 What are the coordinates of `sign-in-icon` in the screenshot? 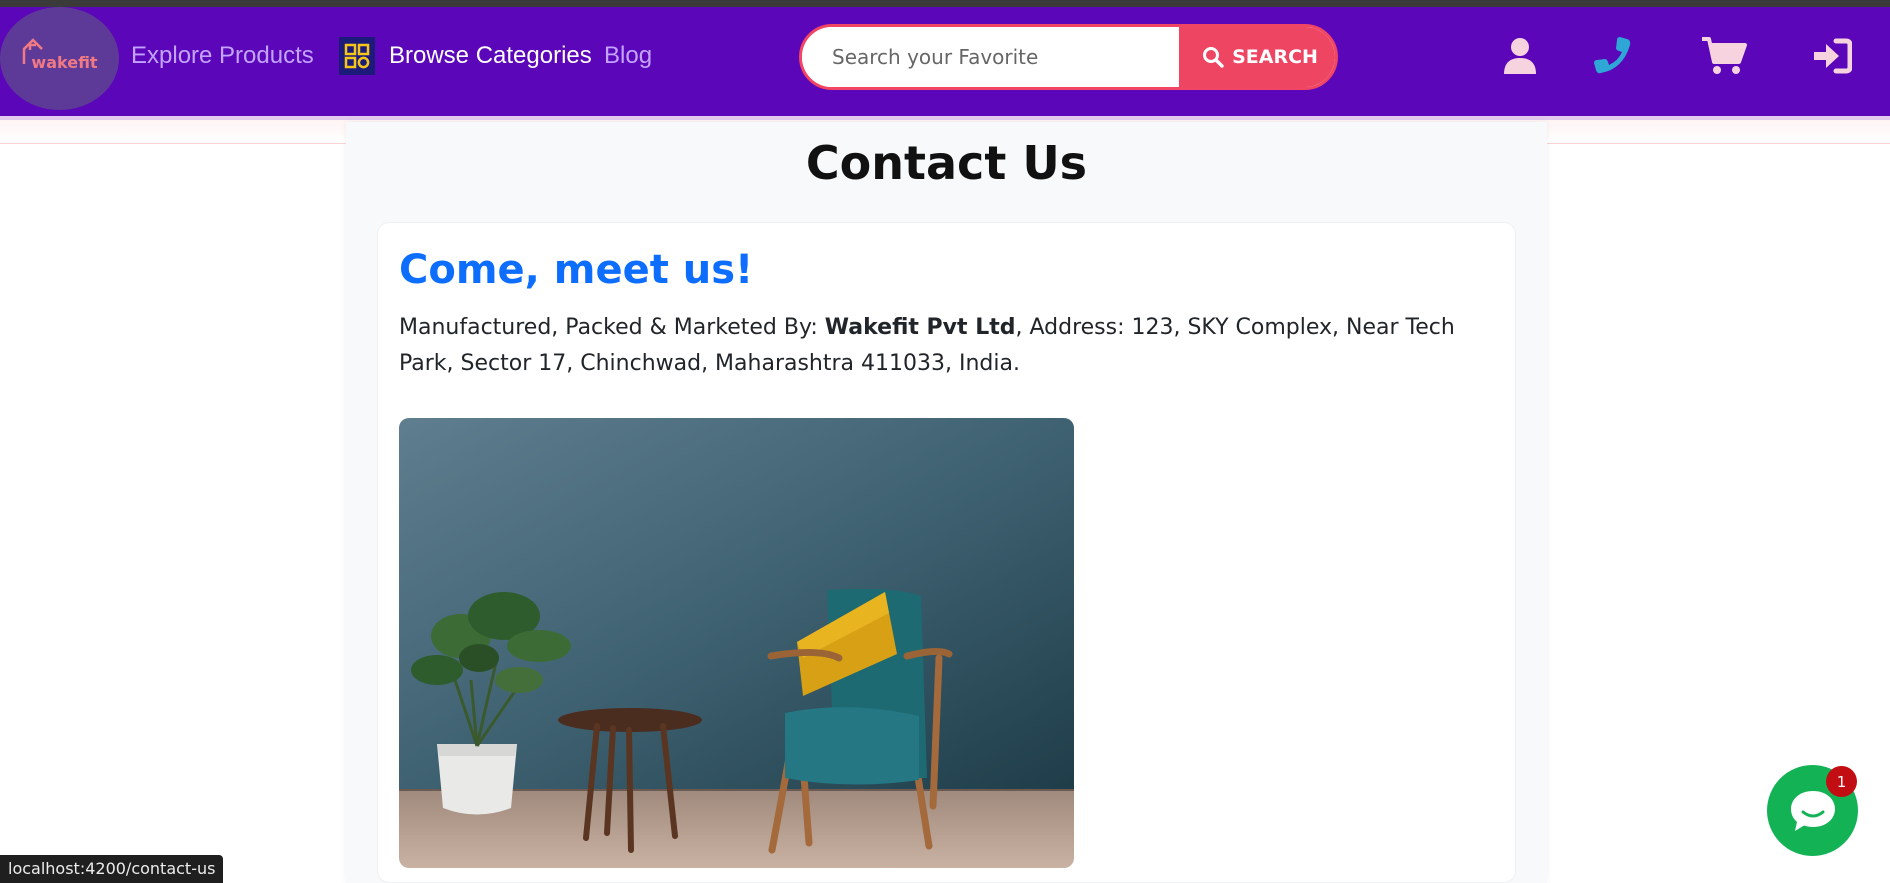 It's located at (1832, 56).